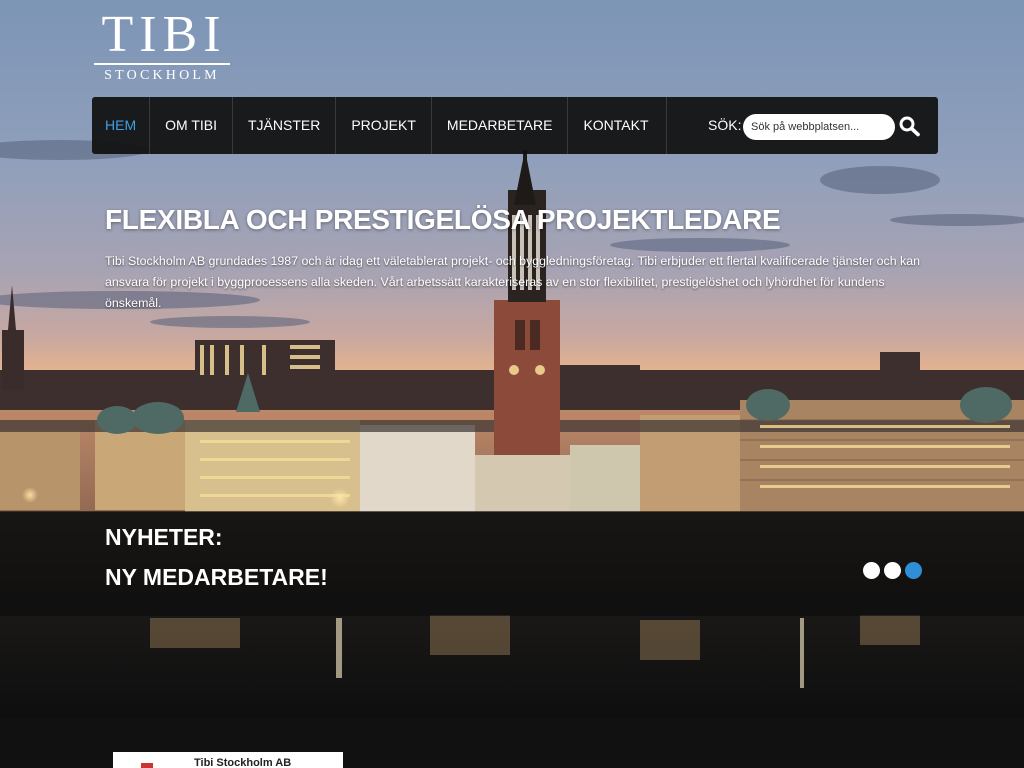 The width and height of the screenshot is (1024, 768). Describe the element at coordinates (243, 762) in the screenshot. I see `footer-card-label: Tibi Stockholm AB` at that location.